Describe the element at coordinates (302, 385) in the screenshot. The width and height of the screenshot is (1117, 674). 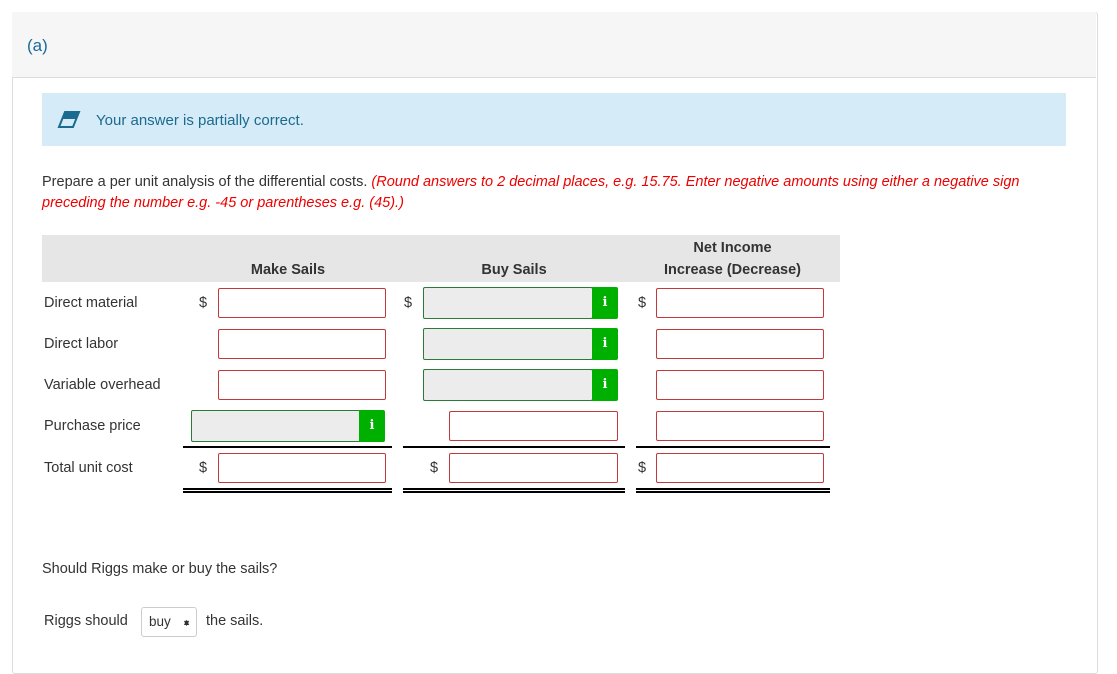
I see `make-variable-overhead-input` at that location.